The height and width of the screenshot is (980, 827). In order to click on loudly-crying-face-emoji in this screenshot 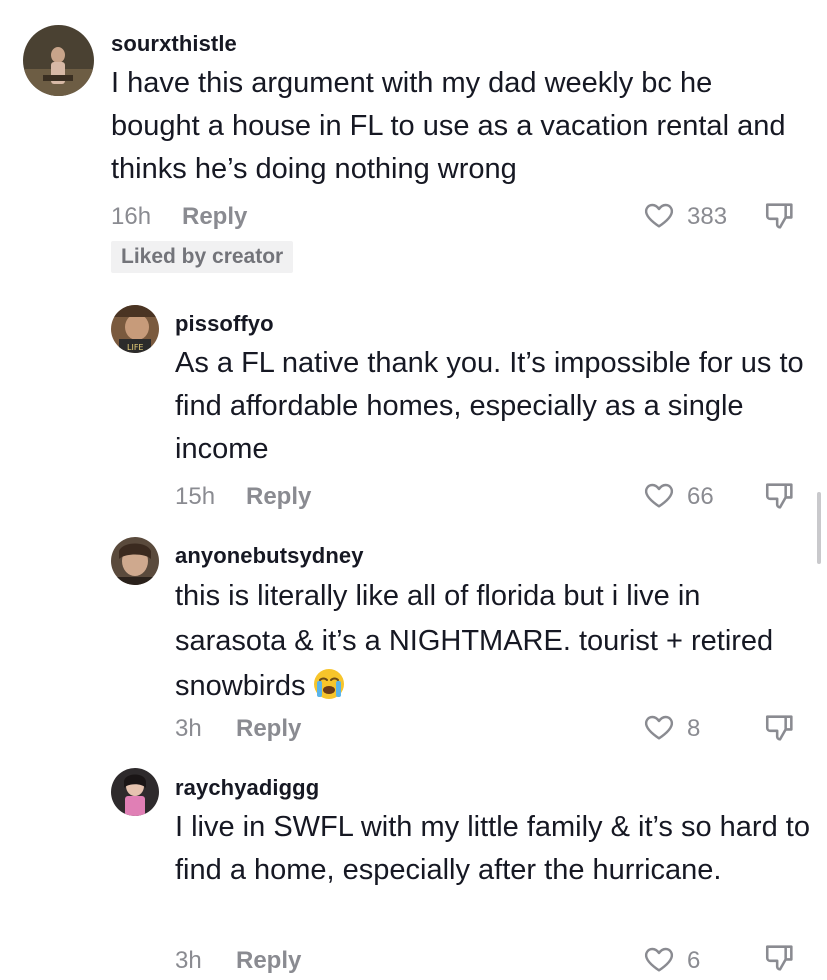, I will do `click(329, 691)`.